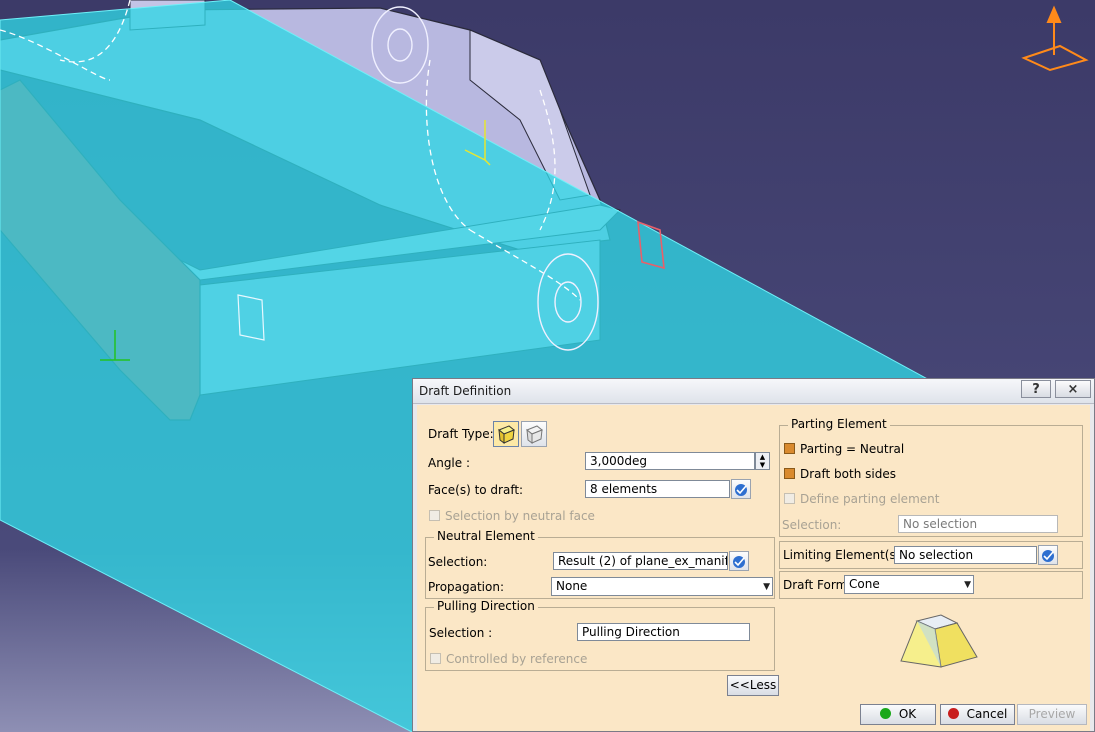  I want to click on parting-selection-label: Selection:, so click(812, 525).